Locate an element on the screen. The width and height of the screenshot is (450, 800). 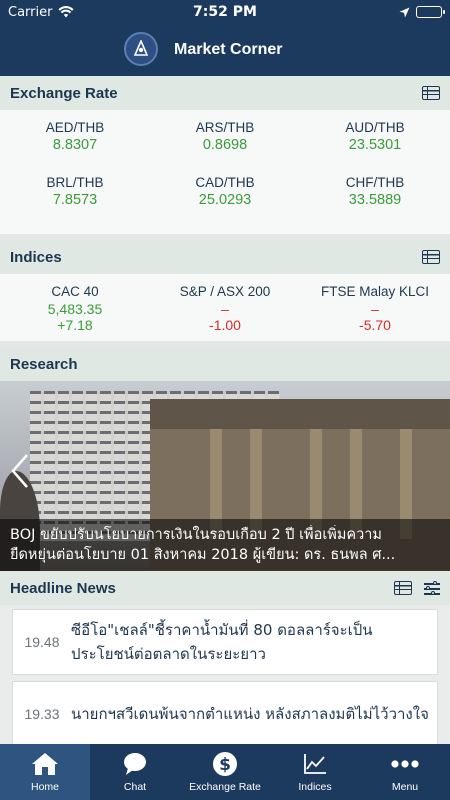
index-change: -5.70 is located at coordinates (375, 325).